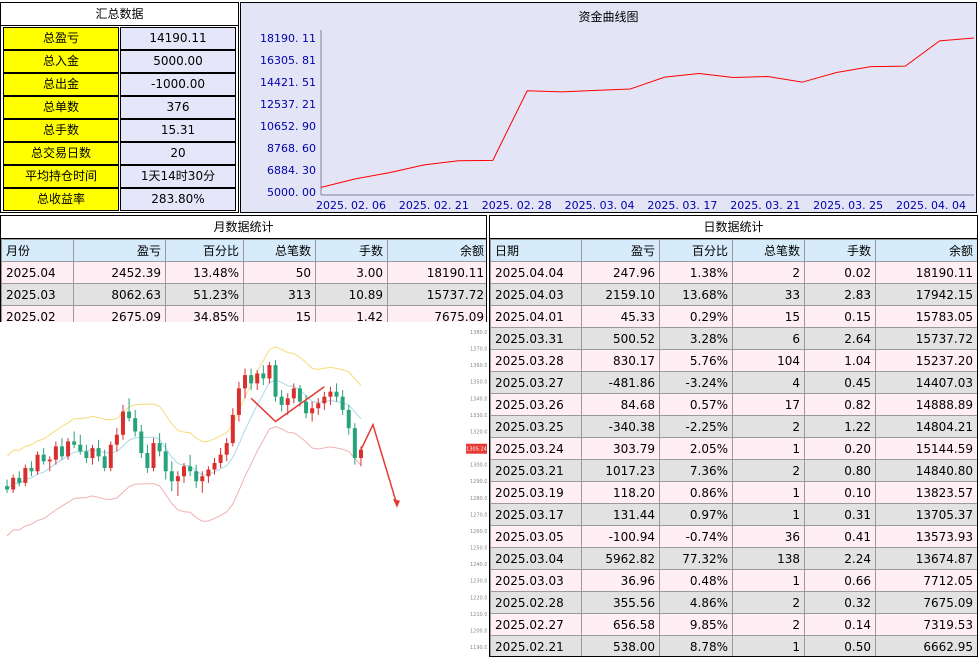  Describe the element at coordinates (61, 107) in the screenshot. I see `summary-label: 总单数` at that location.